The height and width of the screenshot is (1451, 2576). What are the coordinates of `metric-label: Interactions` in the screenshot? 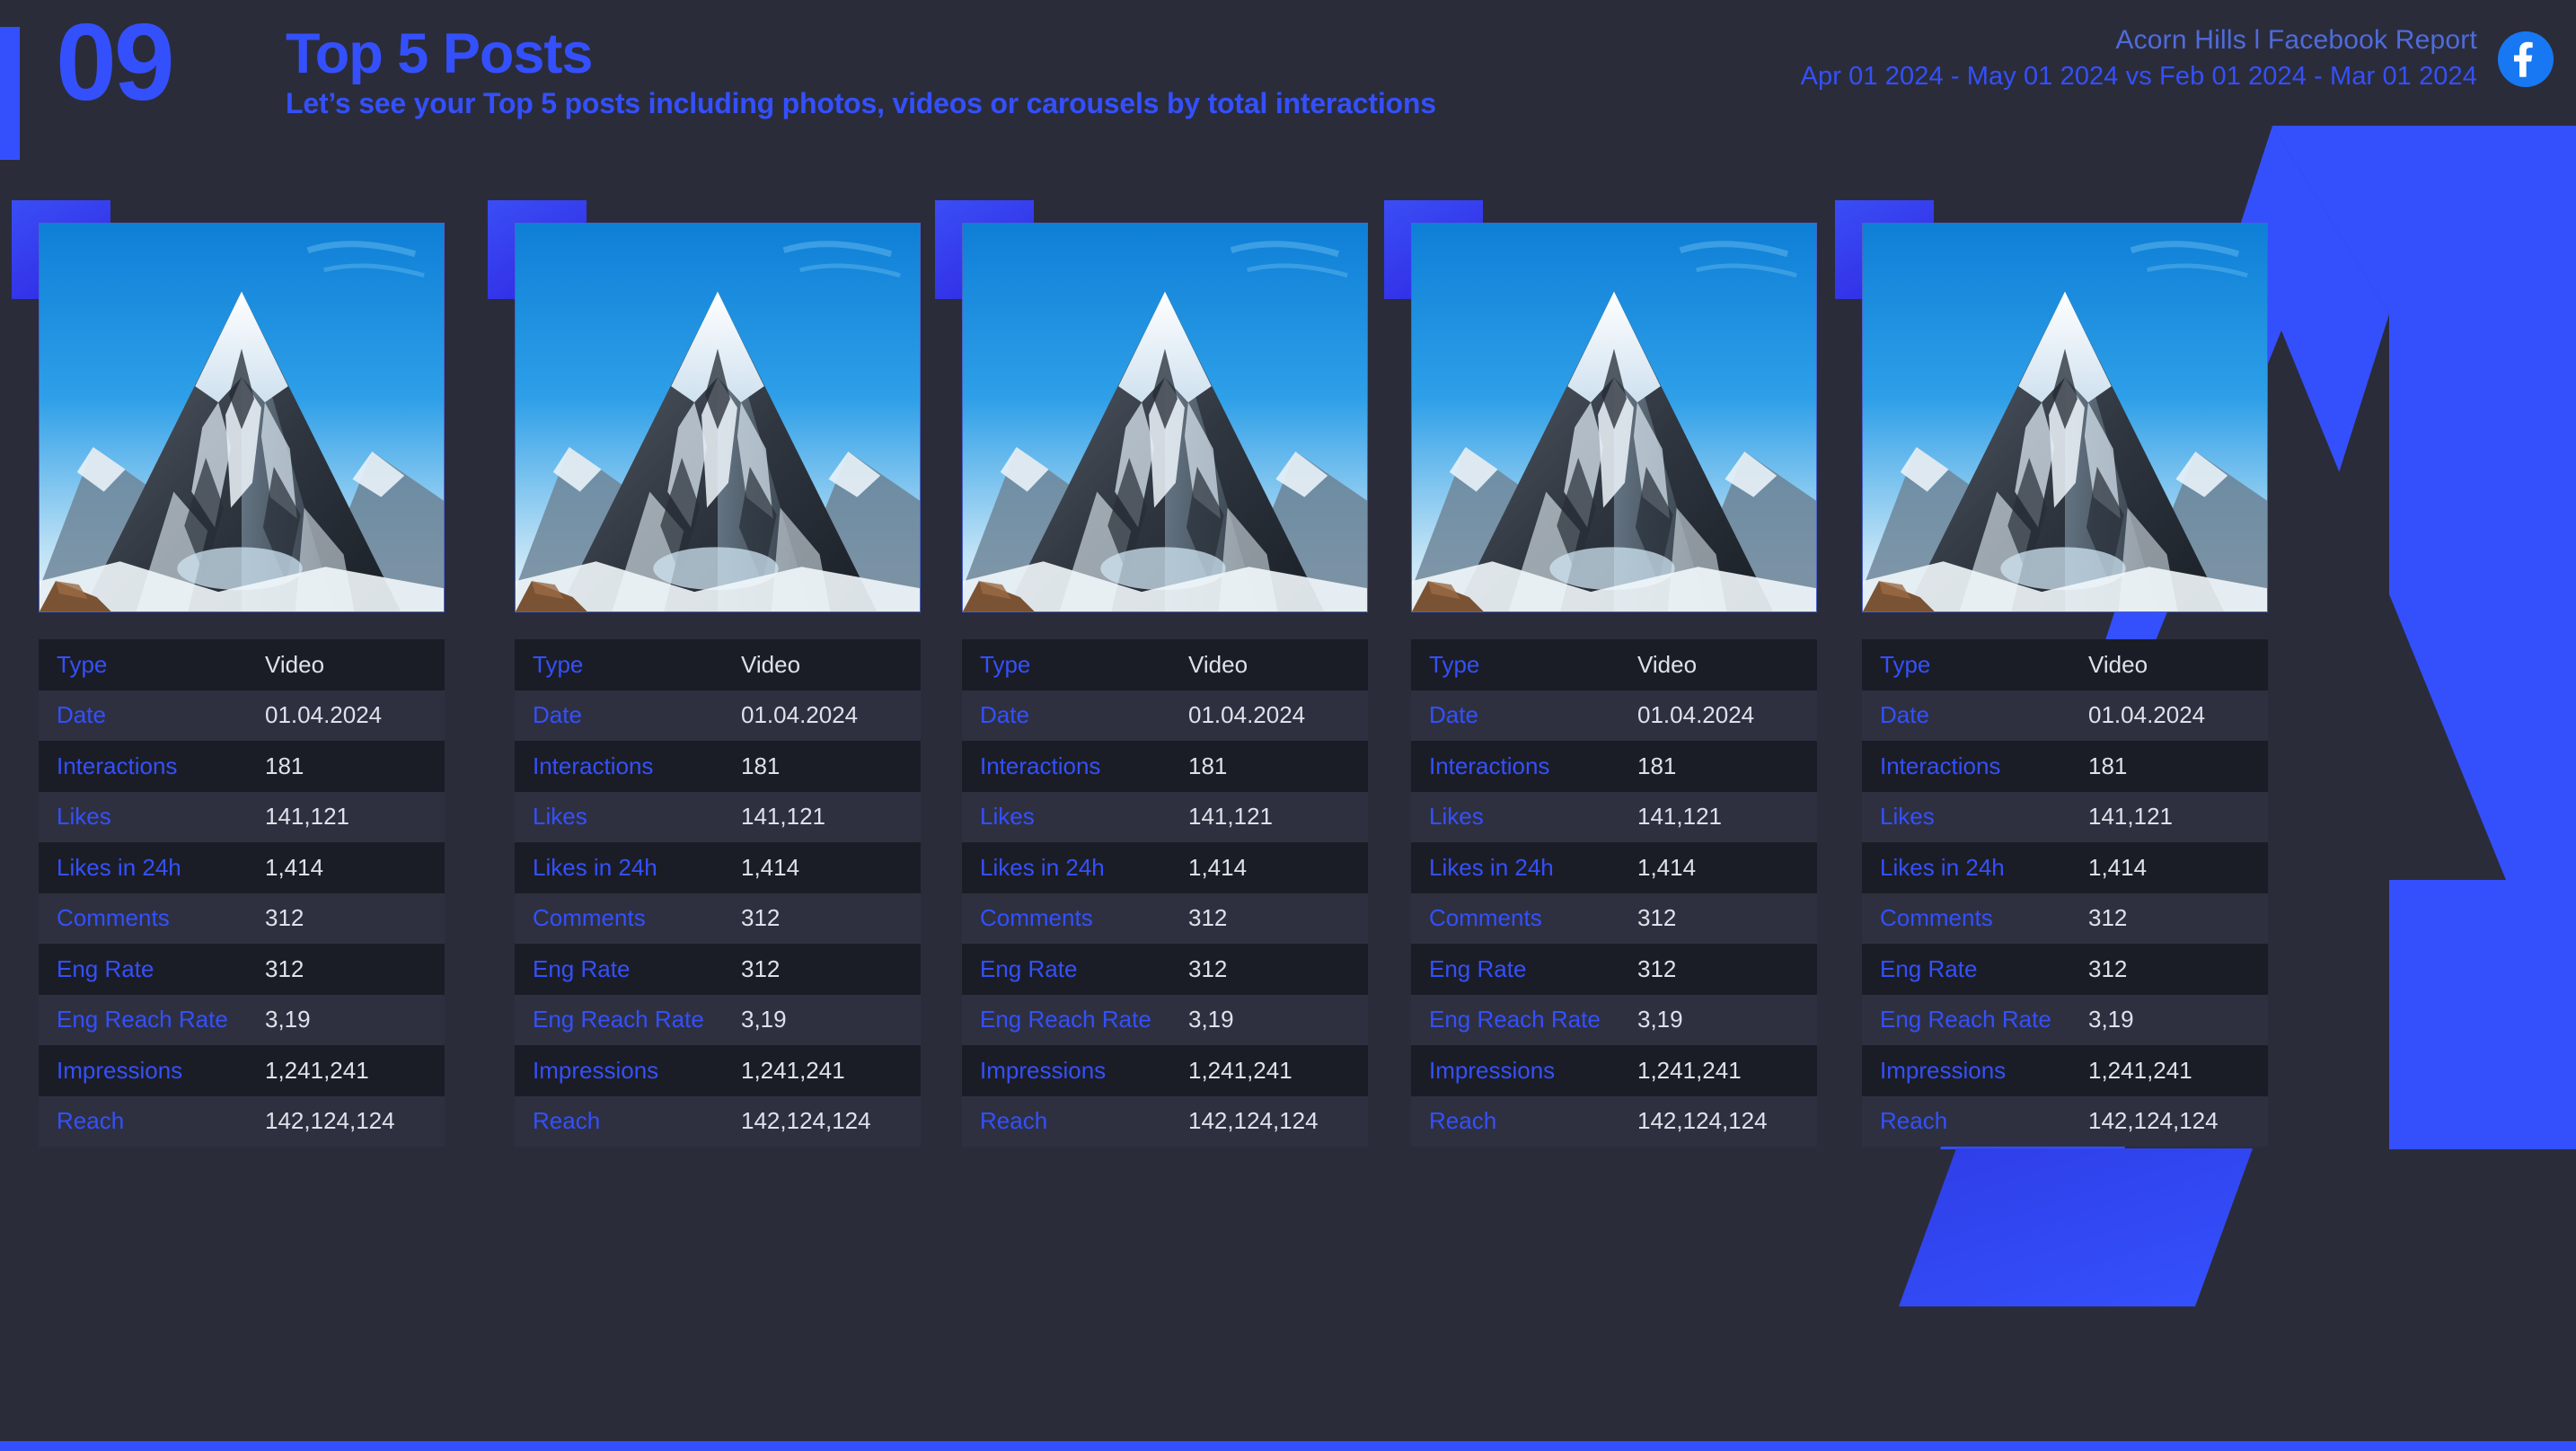 It's located at (1040, 765).